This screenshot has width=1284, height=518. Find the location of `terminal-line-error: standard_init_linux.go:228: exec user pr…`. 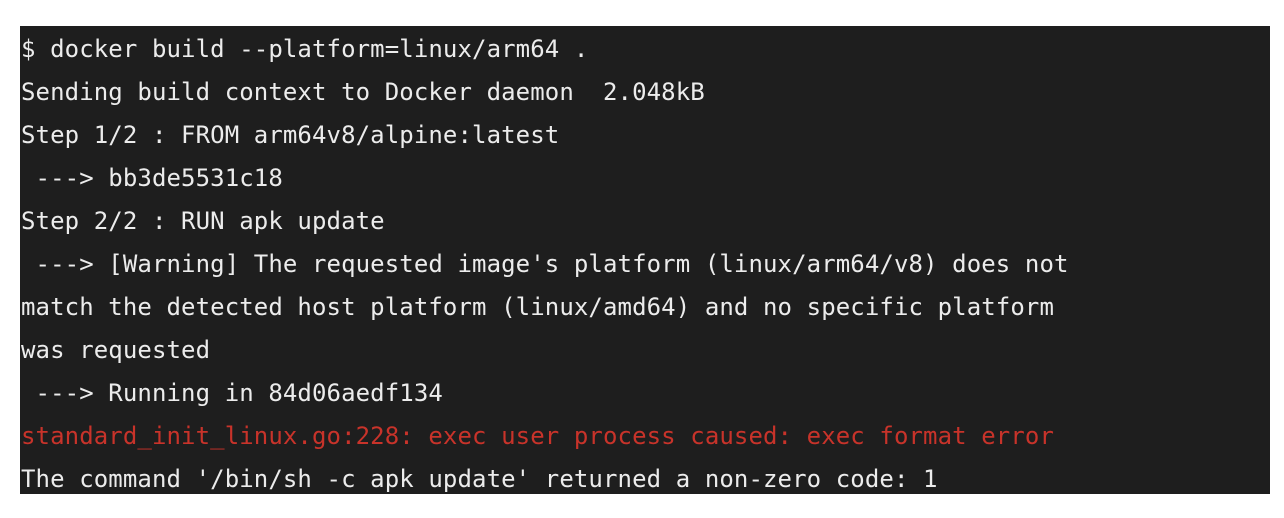

terminal-line-error: standard_init_linux.go:228: exec user pr… is located at coordinates (537, 436).